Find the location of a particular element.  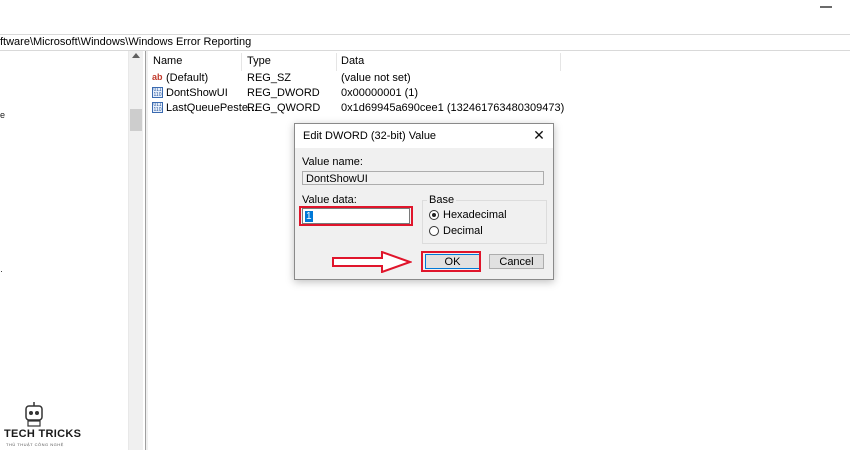

row-data: (value not set) is located at coordinates (376, 78).